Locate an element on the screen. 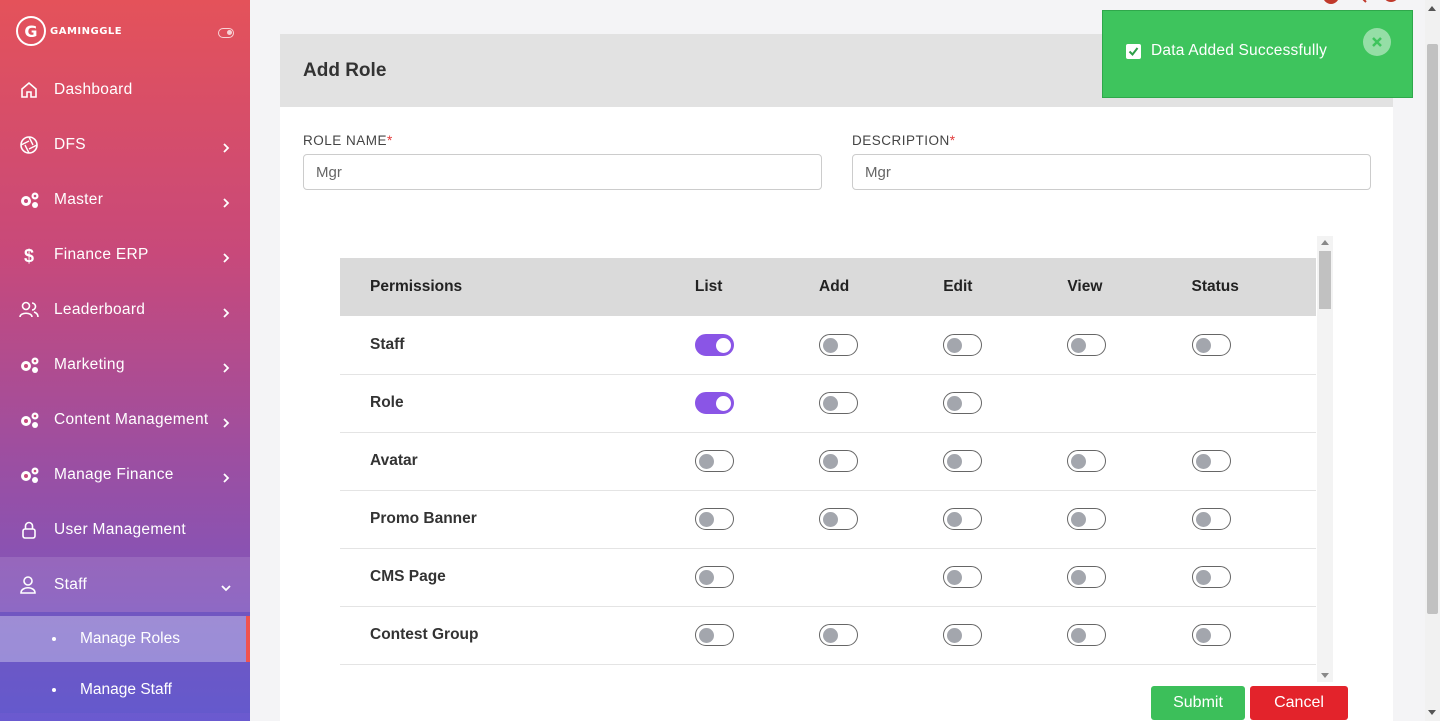 The height and width of the screenshot is (721, 1440). table-row is located at coordinates (828, 673).